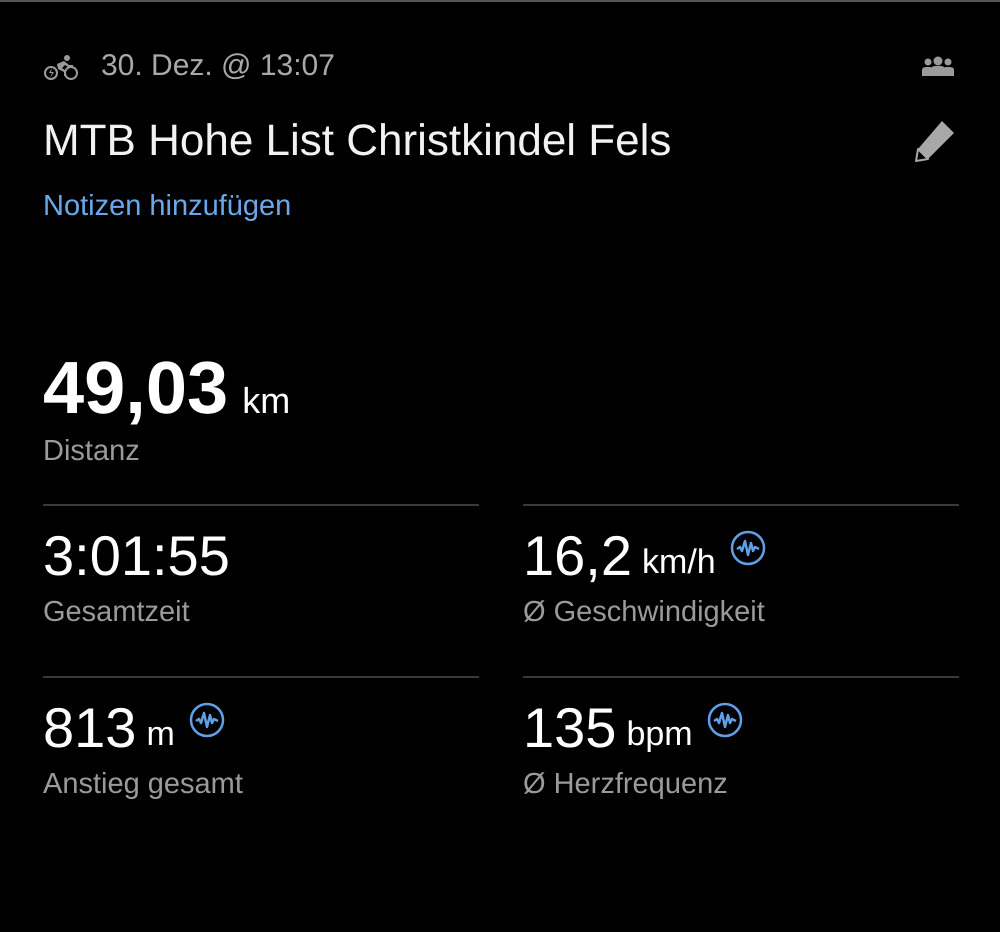 This screenshot has height=932, width=1000. What do you see at coordinates (92, 451) in the screenshot?
I see `distance-label: Distanz` at bounding box center [92, 451].